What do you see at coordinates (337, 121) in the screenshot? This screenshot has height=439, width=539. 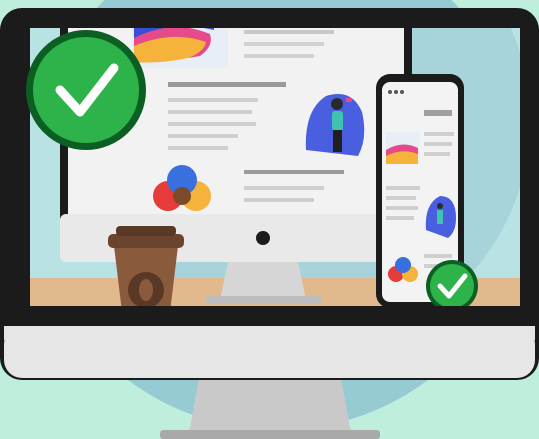 I see `person-body` at bounding box center [337, 121].